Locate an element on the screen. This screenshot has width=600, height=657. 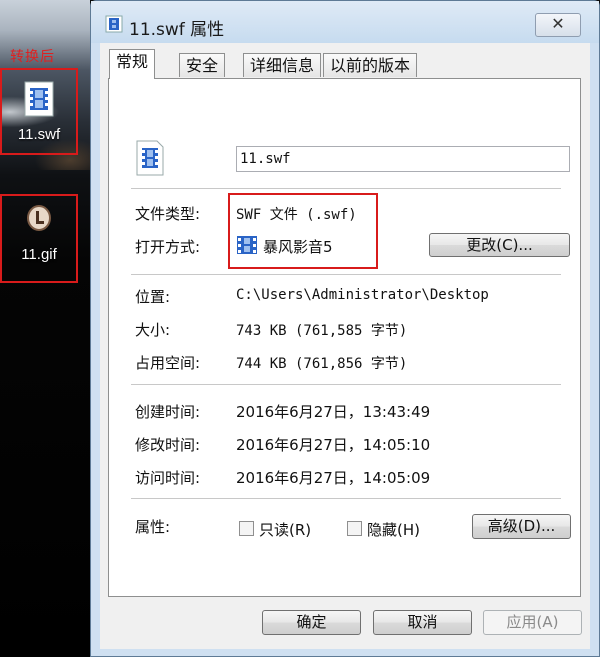
apply-button: 应用(A) is located at coordinates (532, 622).